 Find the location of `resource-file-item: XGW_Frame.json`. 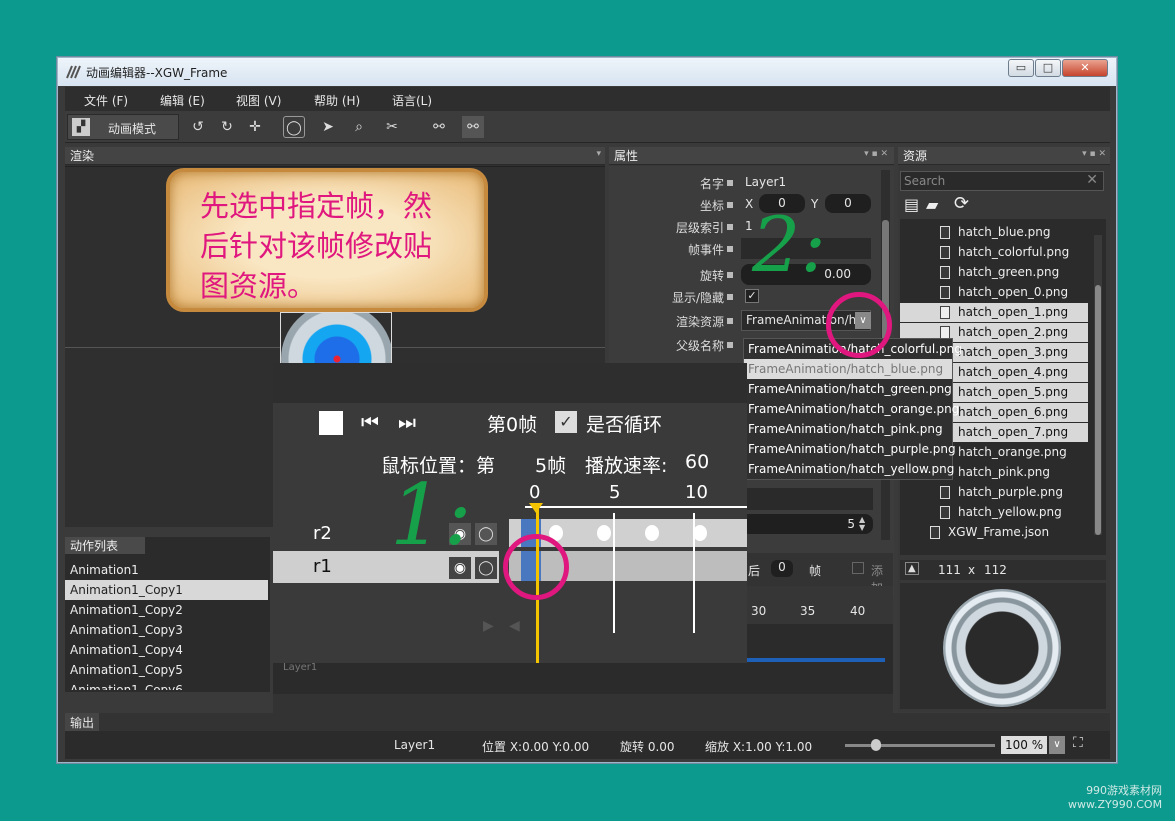

resource-file-item: XGW_Frame.json is located at coordinates (994, 532).